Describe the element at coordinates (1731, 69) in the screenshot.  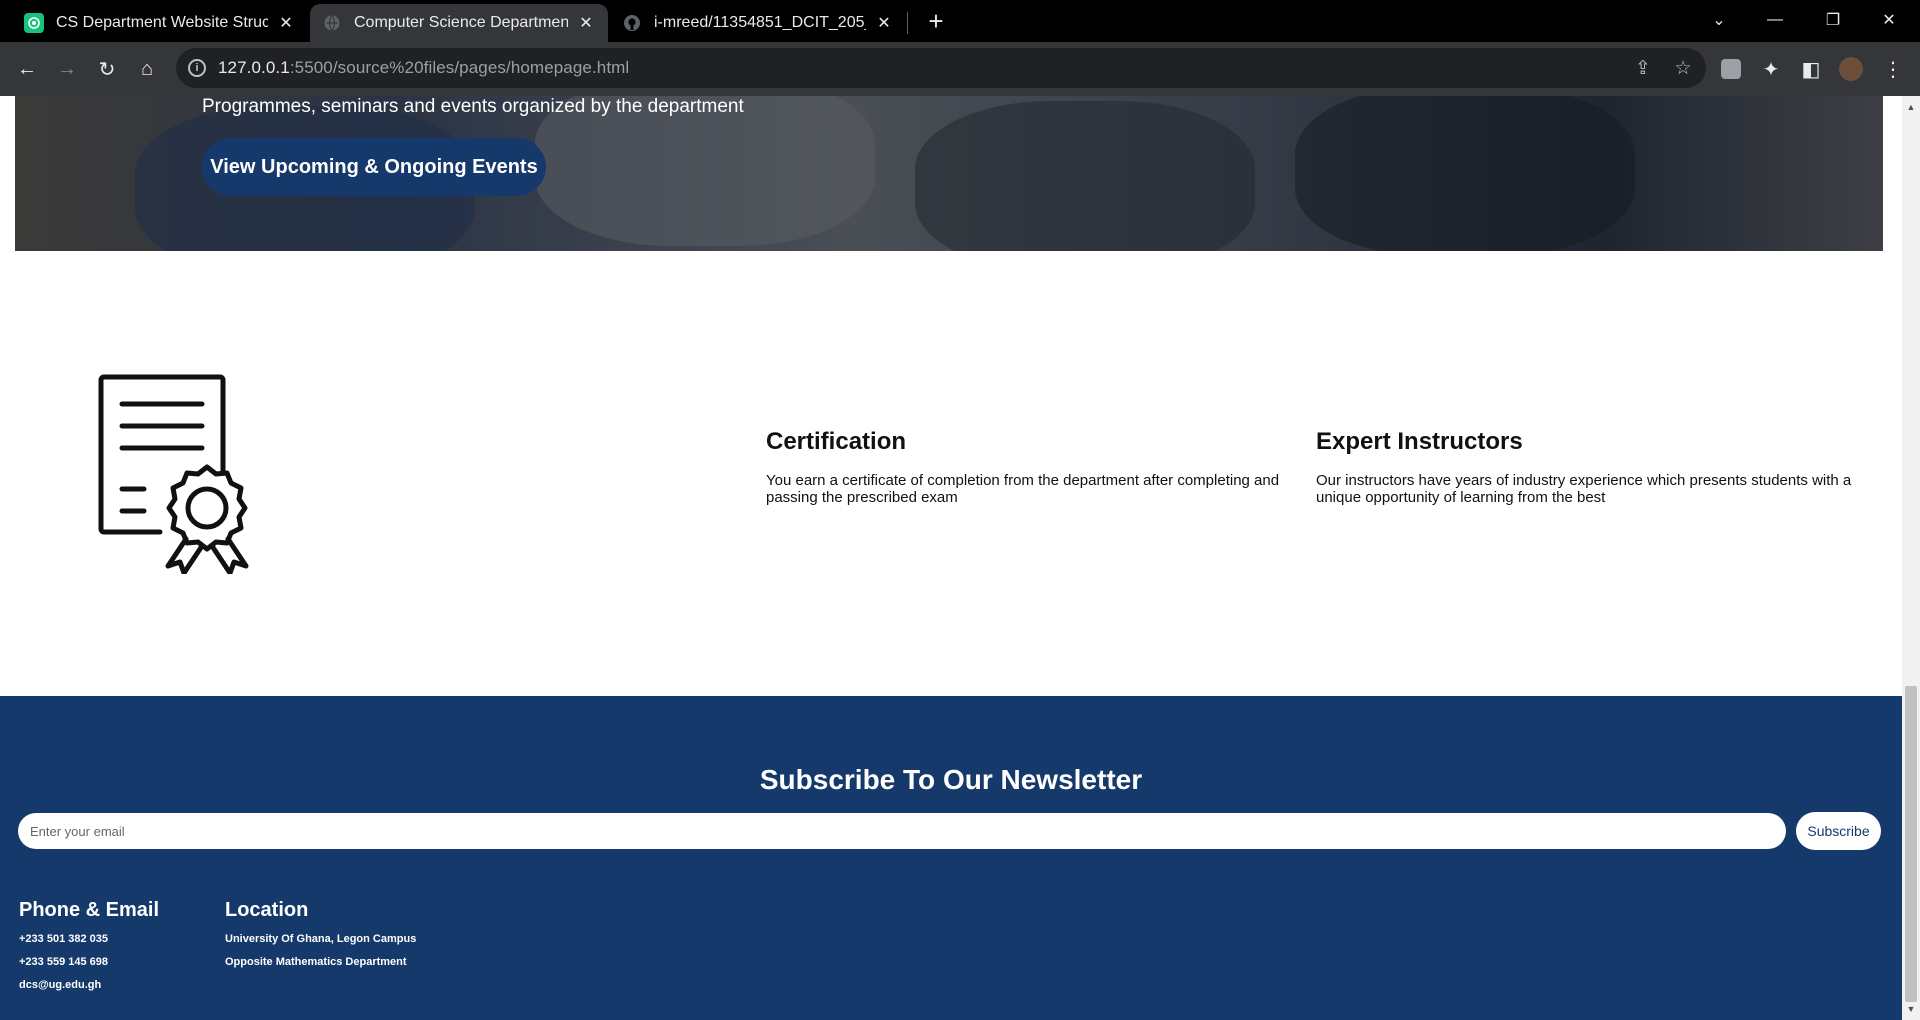
I see `extension-icon` at that location.